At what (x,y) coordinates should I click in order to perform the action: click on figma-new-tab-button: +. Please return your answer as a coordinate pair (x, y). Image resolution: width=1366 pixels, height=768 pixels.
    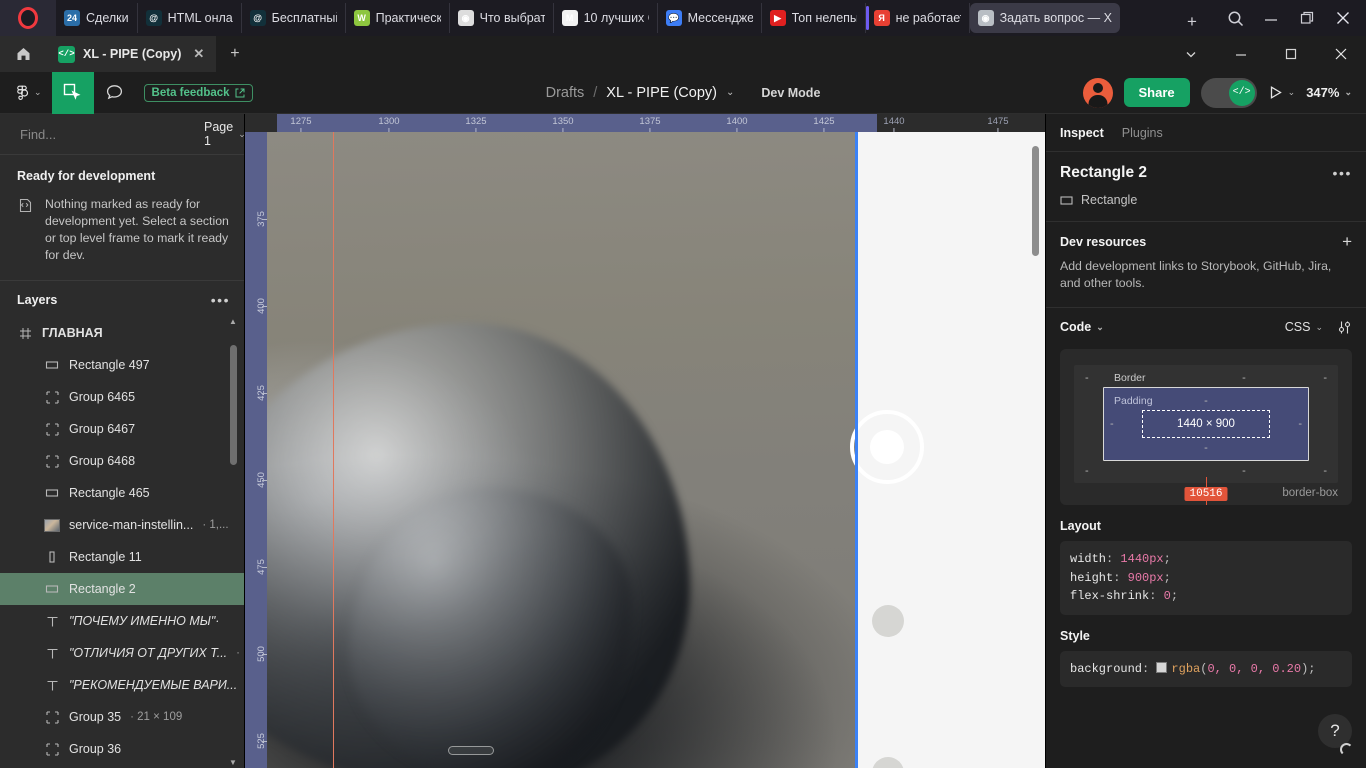
    Looking at the image, I should click on (234, 54).